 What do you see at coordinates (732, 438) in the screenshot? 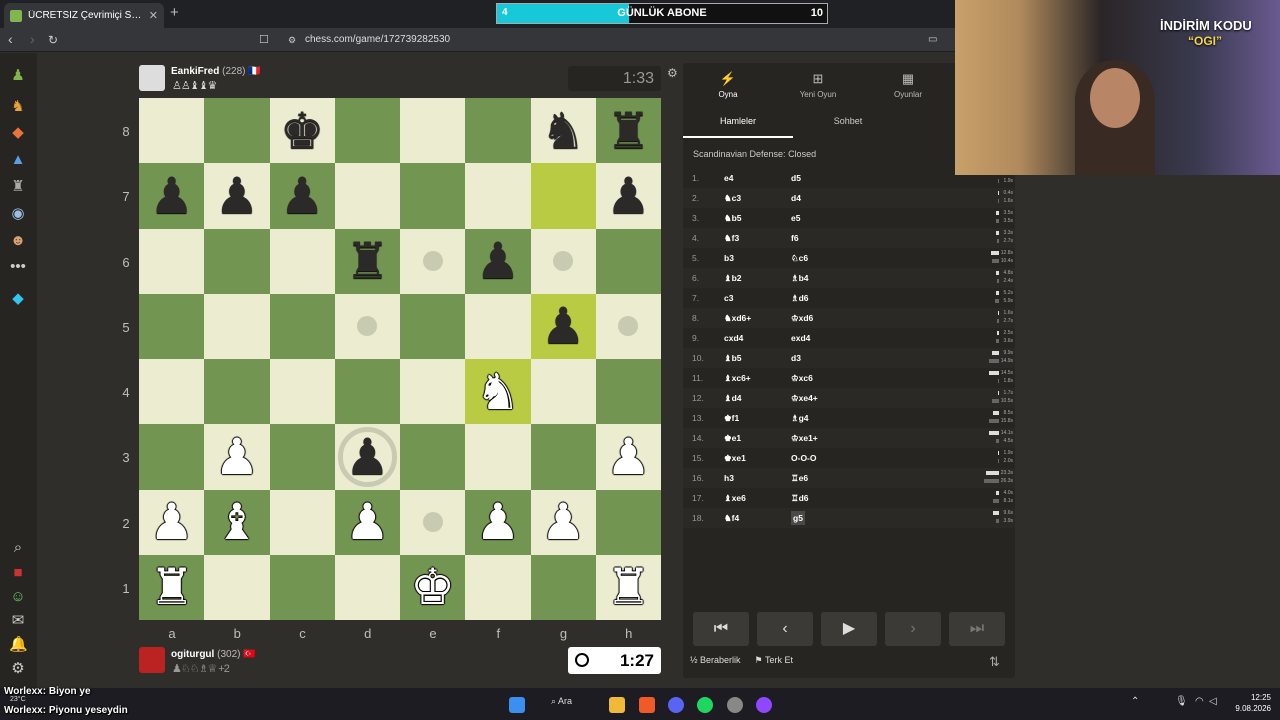
I see `white-move: ♚e1` at bounding box center [732, 438].